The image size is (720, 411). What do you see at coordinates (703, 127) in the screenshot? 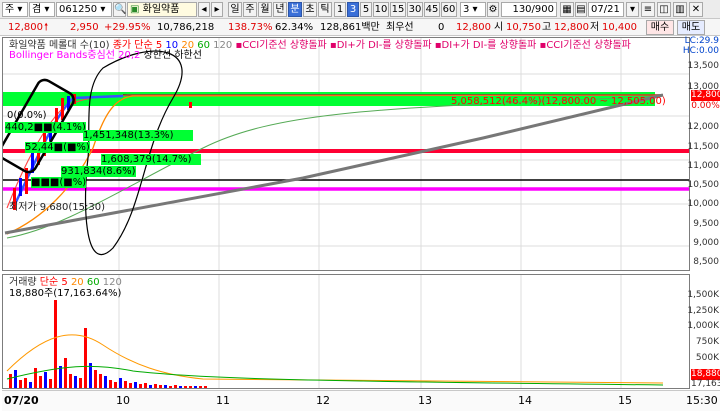
I see `price-tick: 12,000` at bounding box center [703, 127].